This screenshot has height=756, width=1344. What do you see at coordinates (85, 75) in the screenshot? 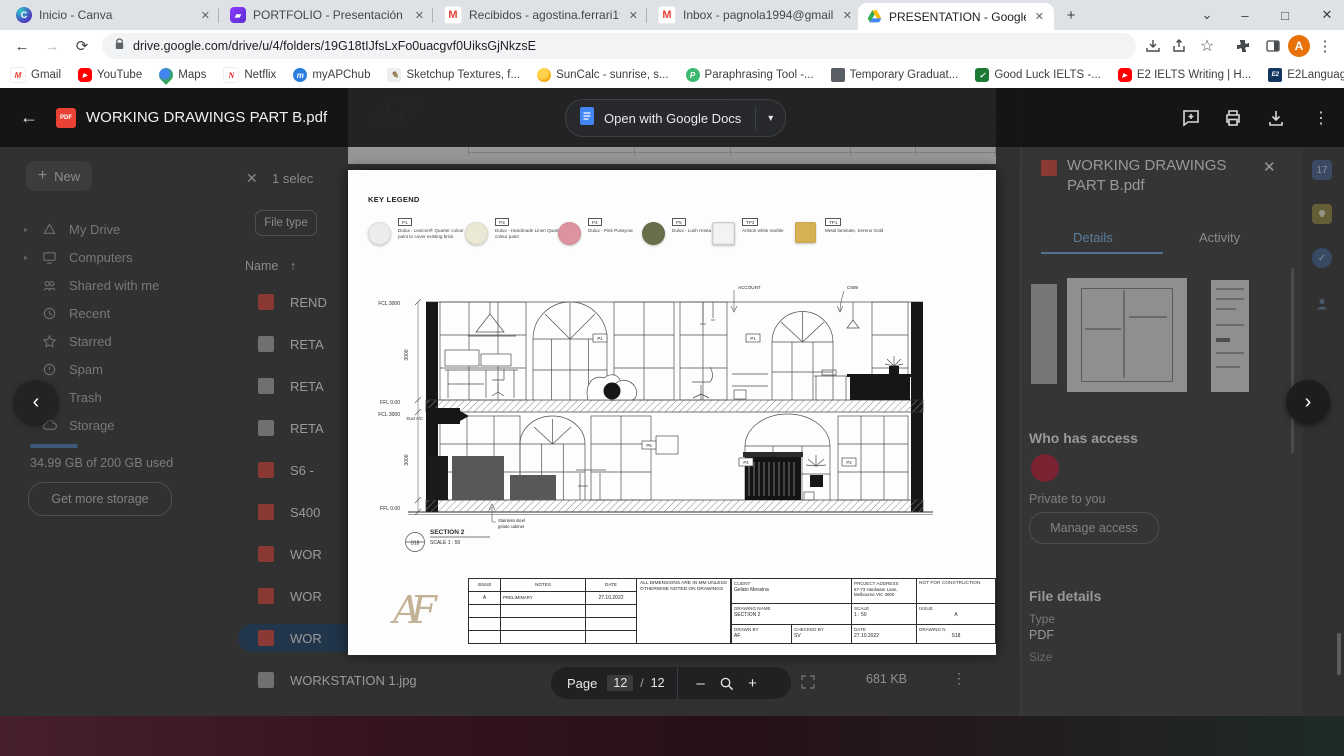
I see `youtube-icon` at bounding box center [85, 75].